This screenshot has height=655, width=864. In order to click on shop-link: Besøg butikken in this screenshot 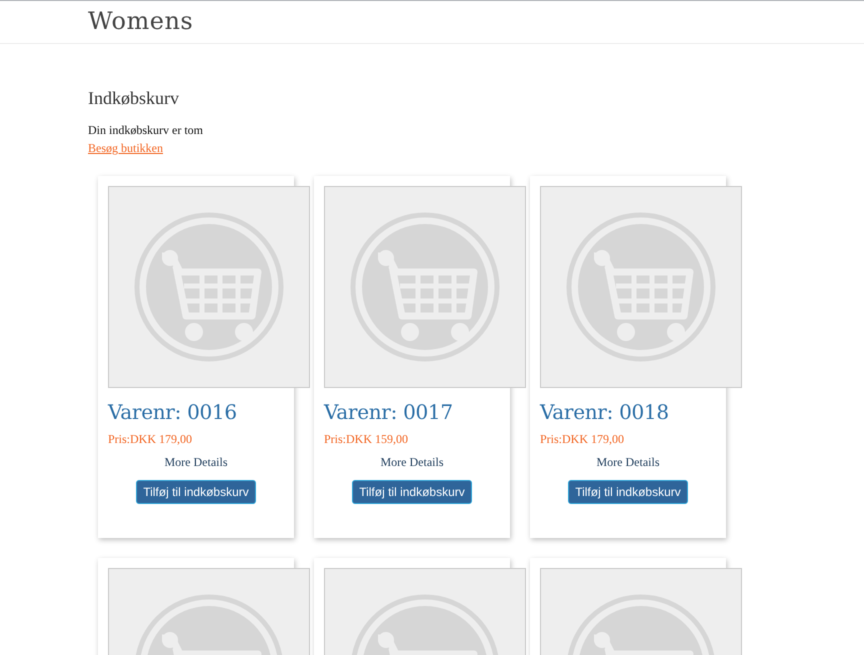, I will do `click(125, 148)`.